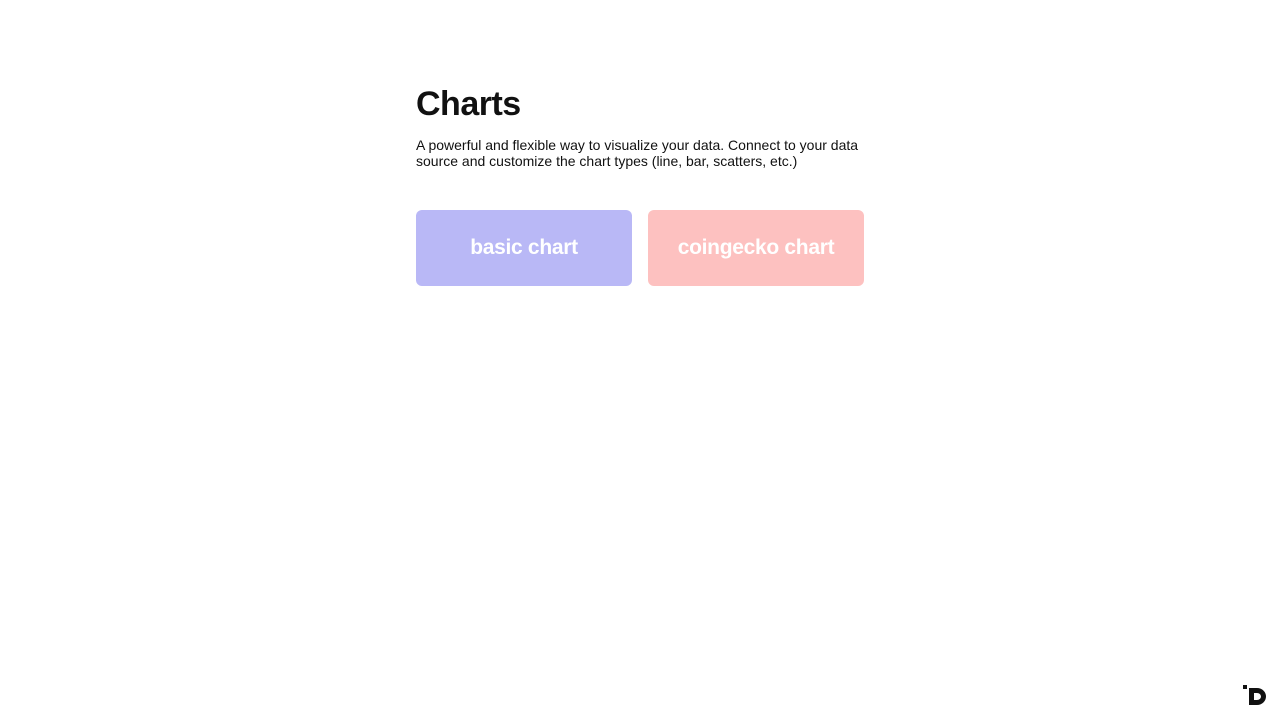 This screenshot has width=1280, height=720. I want to click on page-title: Charts, so click(468, 104).